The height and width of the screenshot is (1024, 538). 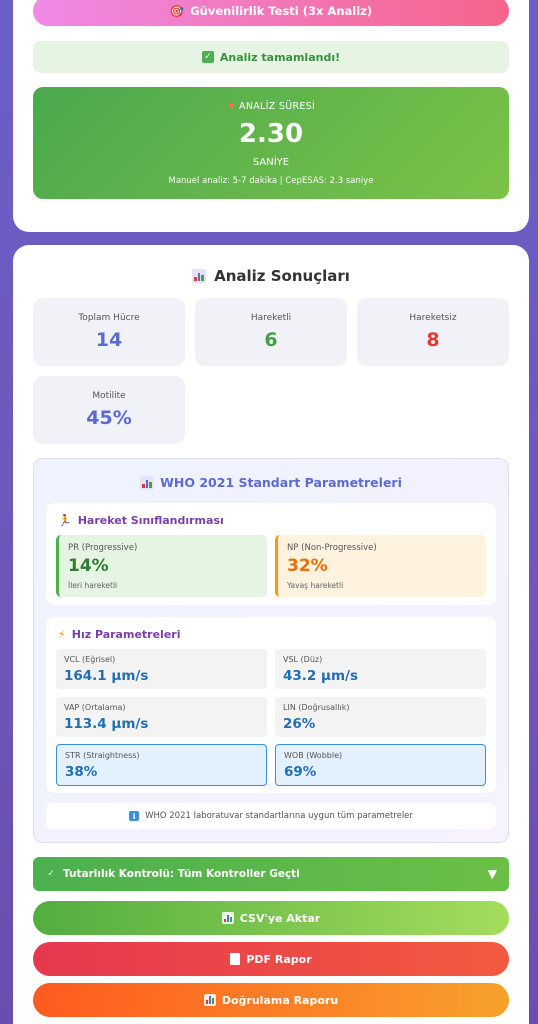 What do you see at coordinates (235, 959) in the screenshot?
I see `document-icon` at bounding box center [235, 959].